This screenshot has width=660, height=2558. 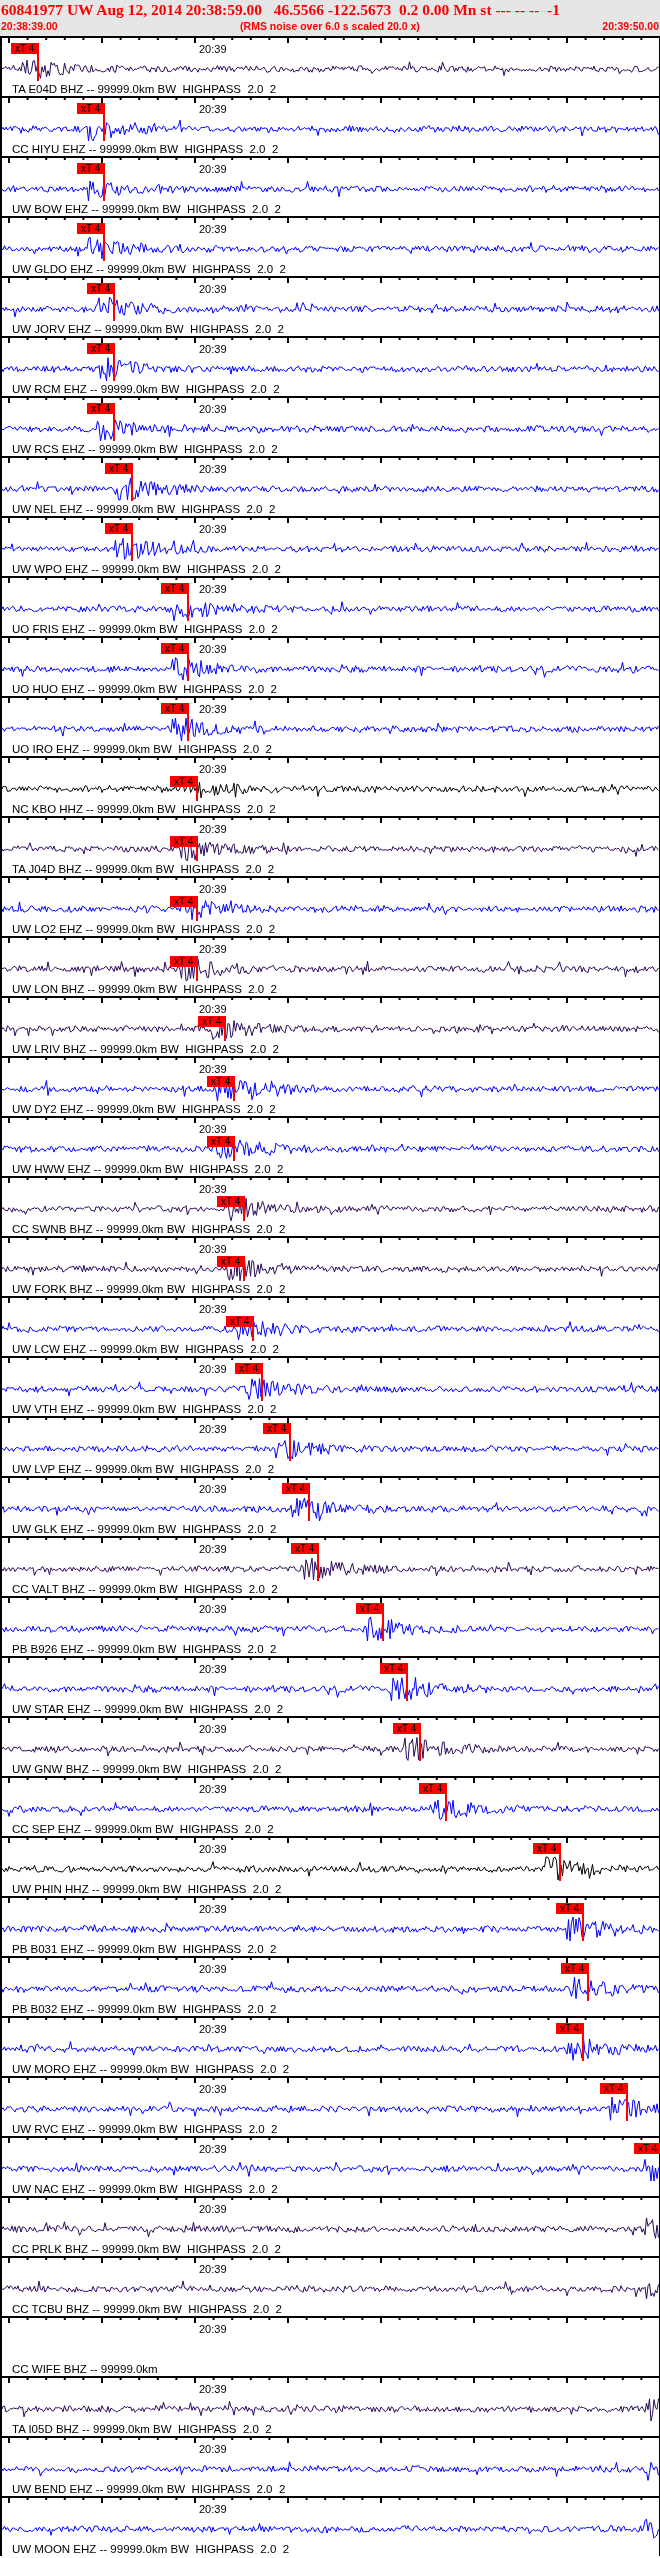 I want to click on station-label: UW MOON EHZ -- 99999.0km BW HIGHPASS 2.0 2, so click(x=151, y=2549).